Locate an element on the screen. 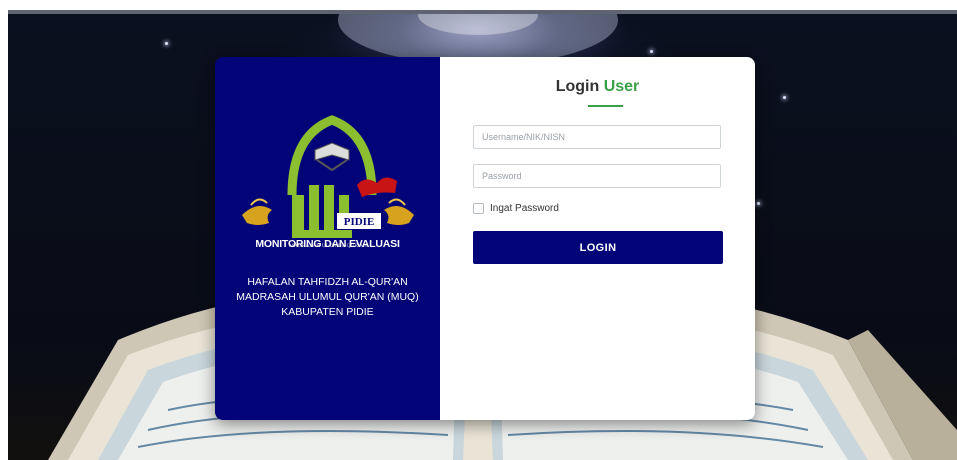 This screenshot has width=957, height=460. login-title-main: Login is located at coordinates (577, 86).